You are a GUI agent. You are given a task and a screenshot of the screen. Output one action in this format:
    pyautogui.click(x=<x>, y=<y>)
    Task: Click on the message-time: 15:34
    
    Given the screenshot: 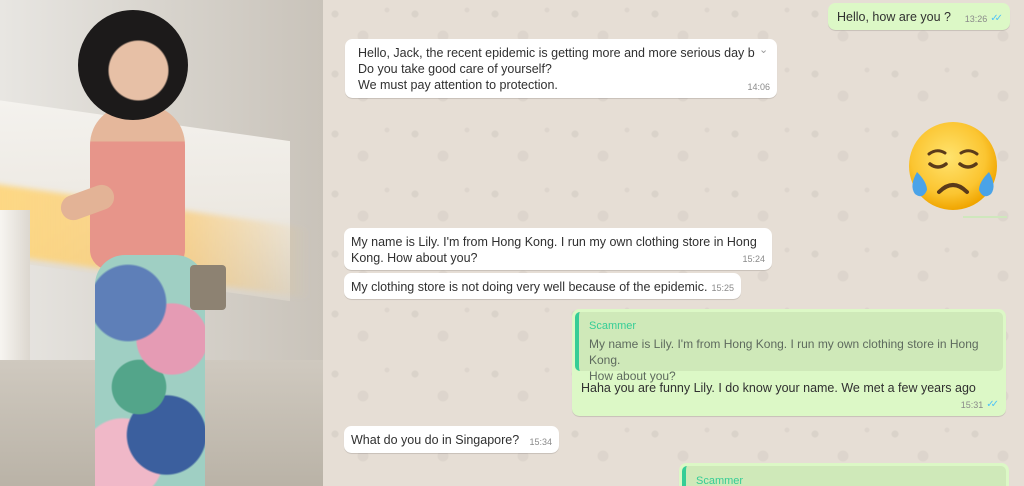 What is the action you would take?
    pyautogui.click(x=540, y=442)
    